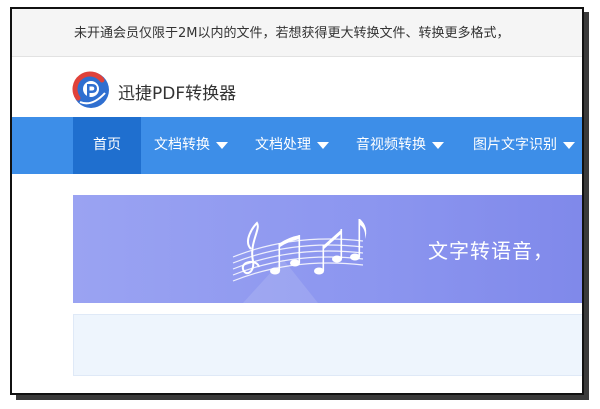  What do you see at coordinates (177, 91) in the screenshot?
I see `brand-name: 迅捷PDF转换器` at bounding box center [177, 91].